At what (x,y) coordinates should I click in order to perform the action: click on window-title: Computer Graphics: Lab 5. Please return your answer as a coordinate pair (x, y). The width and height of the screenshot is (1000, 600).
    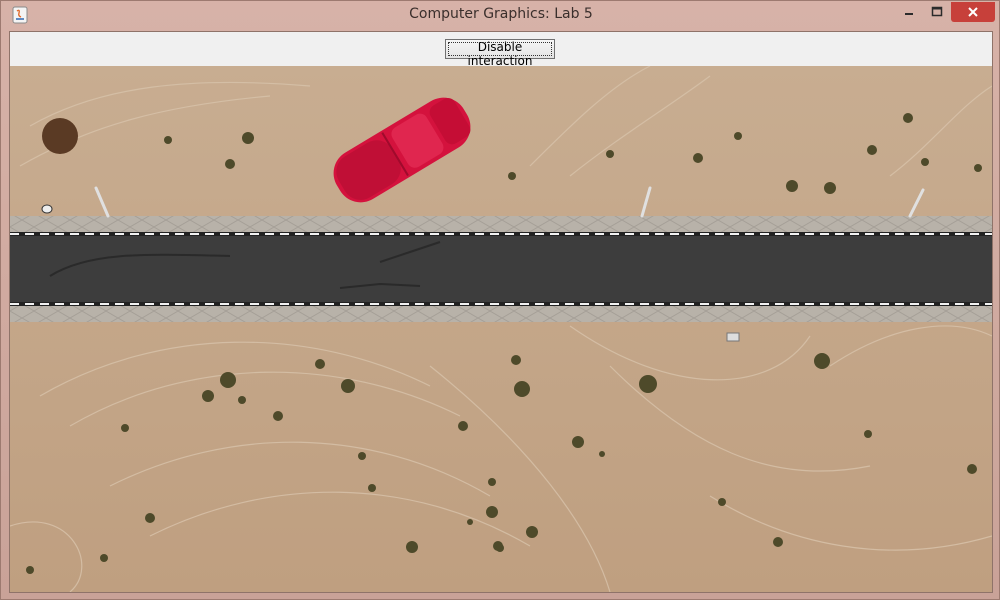
    Looking at the image, I should click on (501, 14).